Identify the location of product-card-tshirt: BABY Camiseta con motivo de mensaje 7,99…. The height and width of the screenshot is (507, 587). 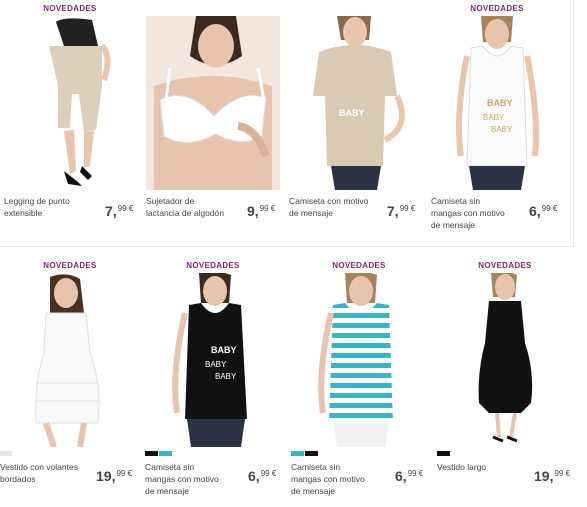
(355, 120).